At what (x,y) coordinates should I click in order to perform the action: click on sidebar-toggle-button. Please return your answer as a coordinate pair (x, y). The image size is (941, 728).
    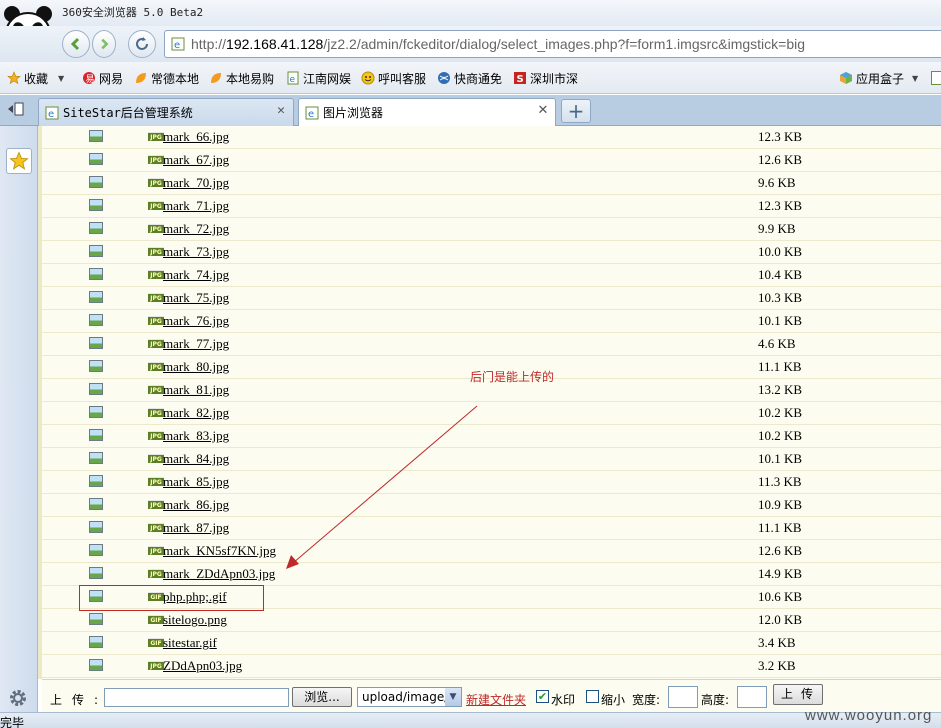
    Looking at the image, I should click on (16, 110).